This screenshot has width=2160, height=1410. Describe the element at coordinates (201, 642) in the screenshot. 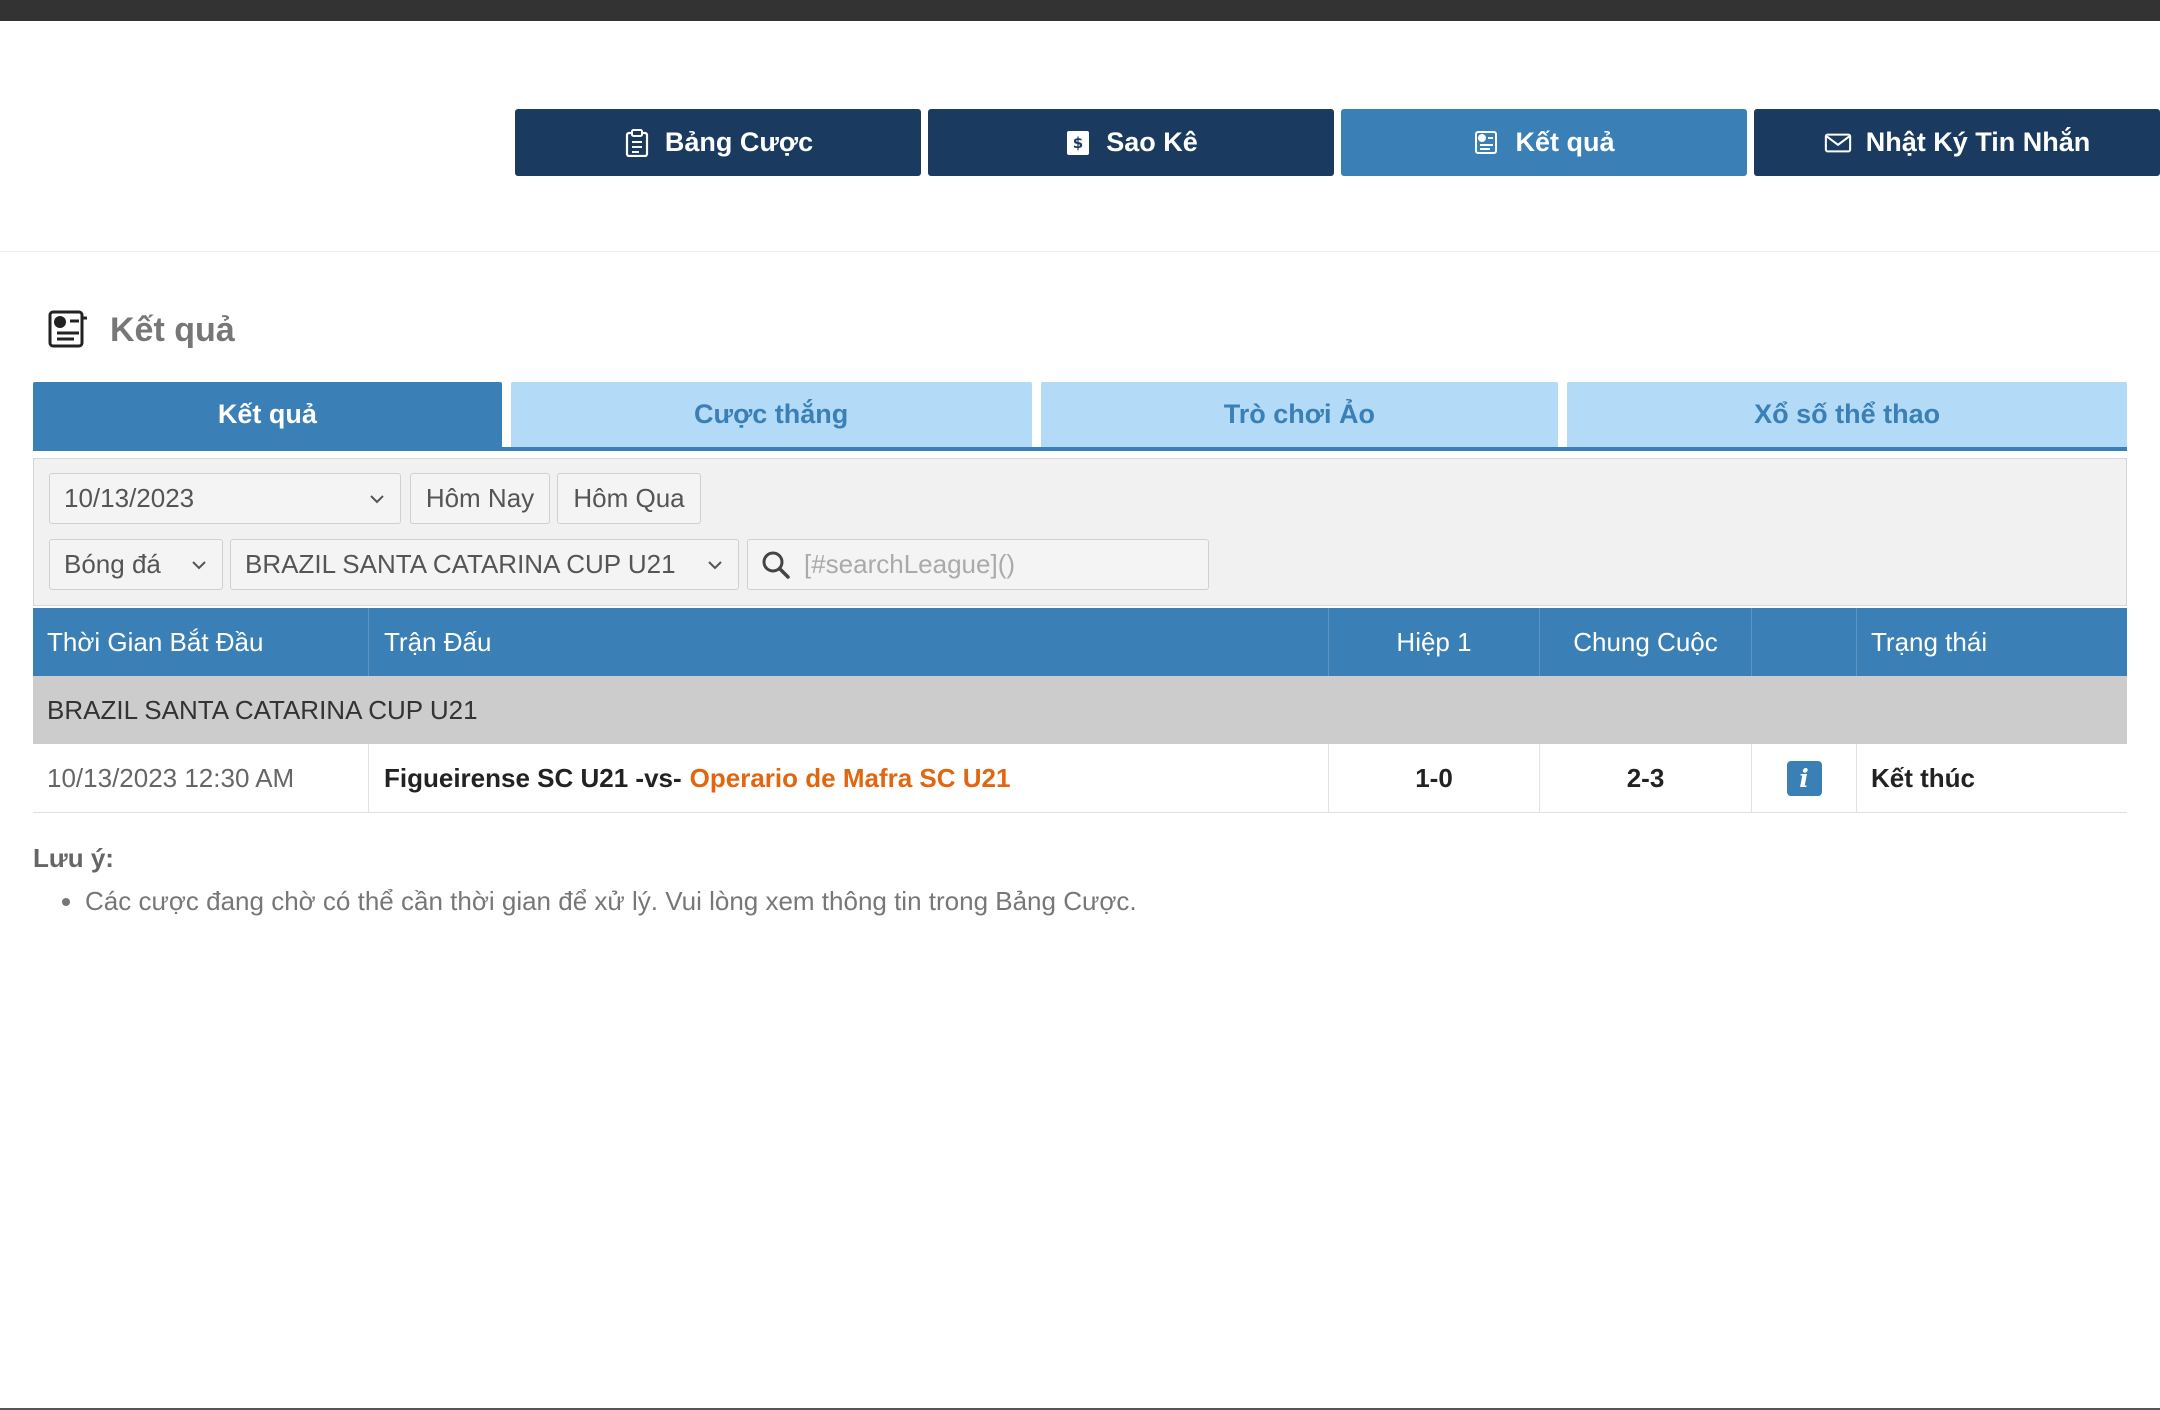

I see `header-start-time: Thời Gian Bắt Đầu` at that location.